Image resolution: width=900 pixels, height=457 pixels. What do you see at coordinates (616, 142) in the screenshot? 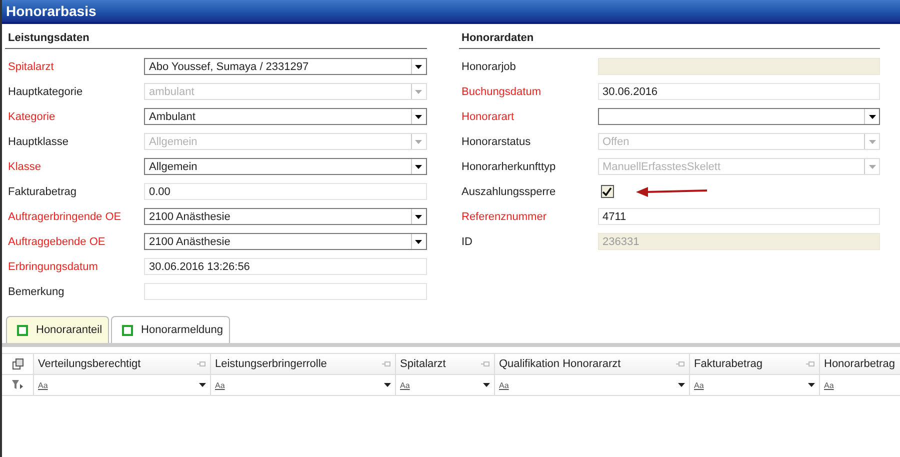
I see `field-value: Offen` at bounding box center [616, 142].